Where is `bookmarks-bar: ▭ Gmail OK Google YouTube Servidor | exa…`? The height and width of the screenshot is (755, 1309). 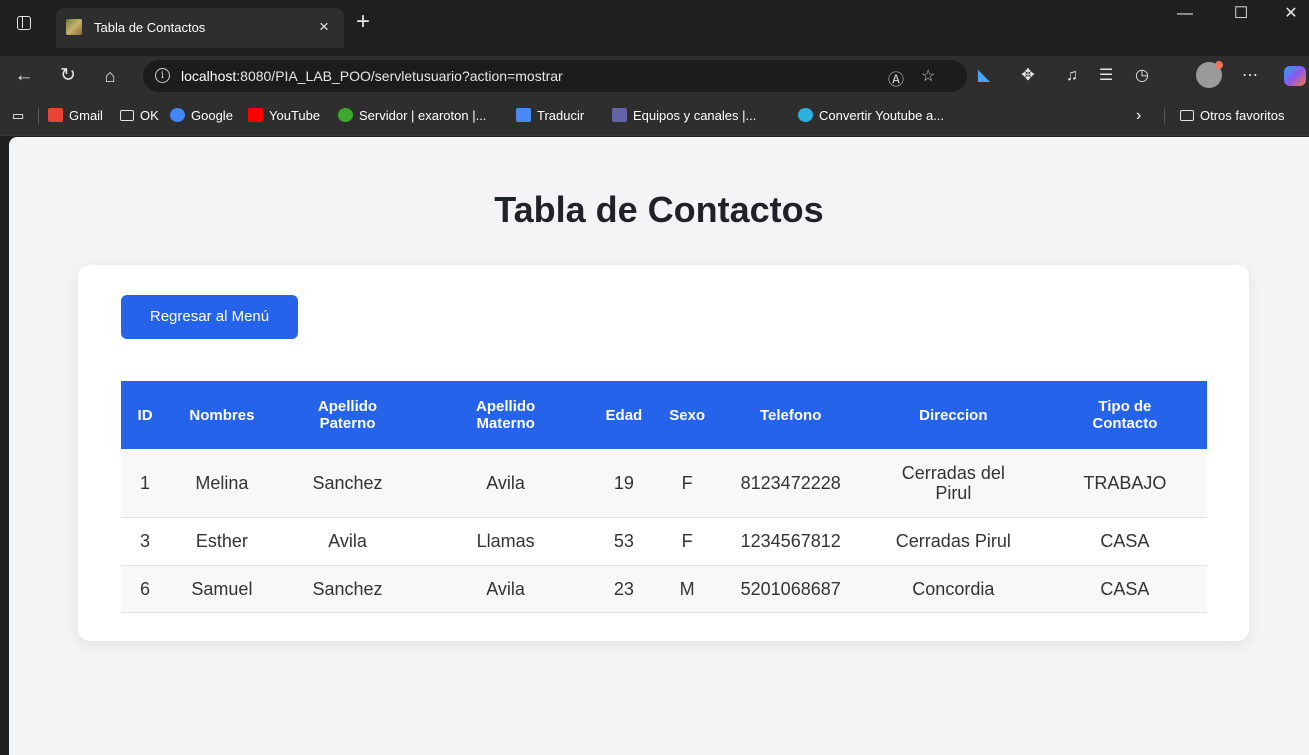 bookmarks-bar: ▭ Gmail OK Google YouTube Servidor | exa… is located at coordinates (654, 116).